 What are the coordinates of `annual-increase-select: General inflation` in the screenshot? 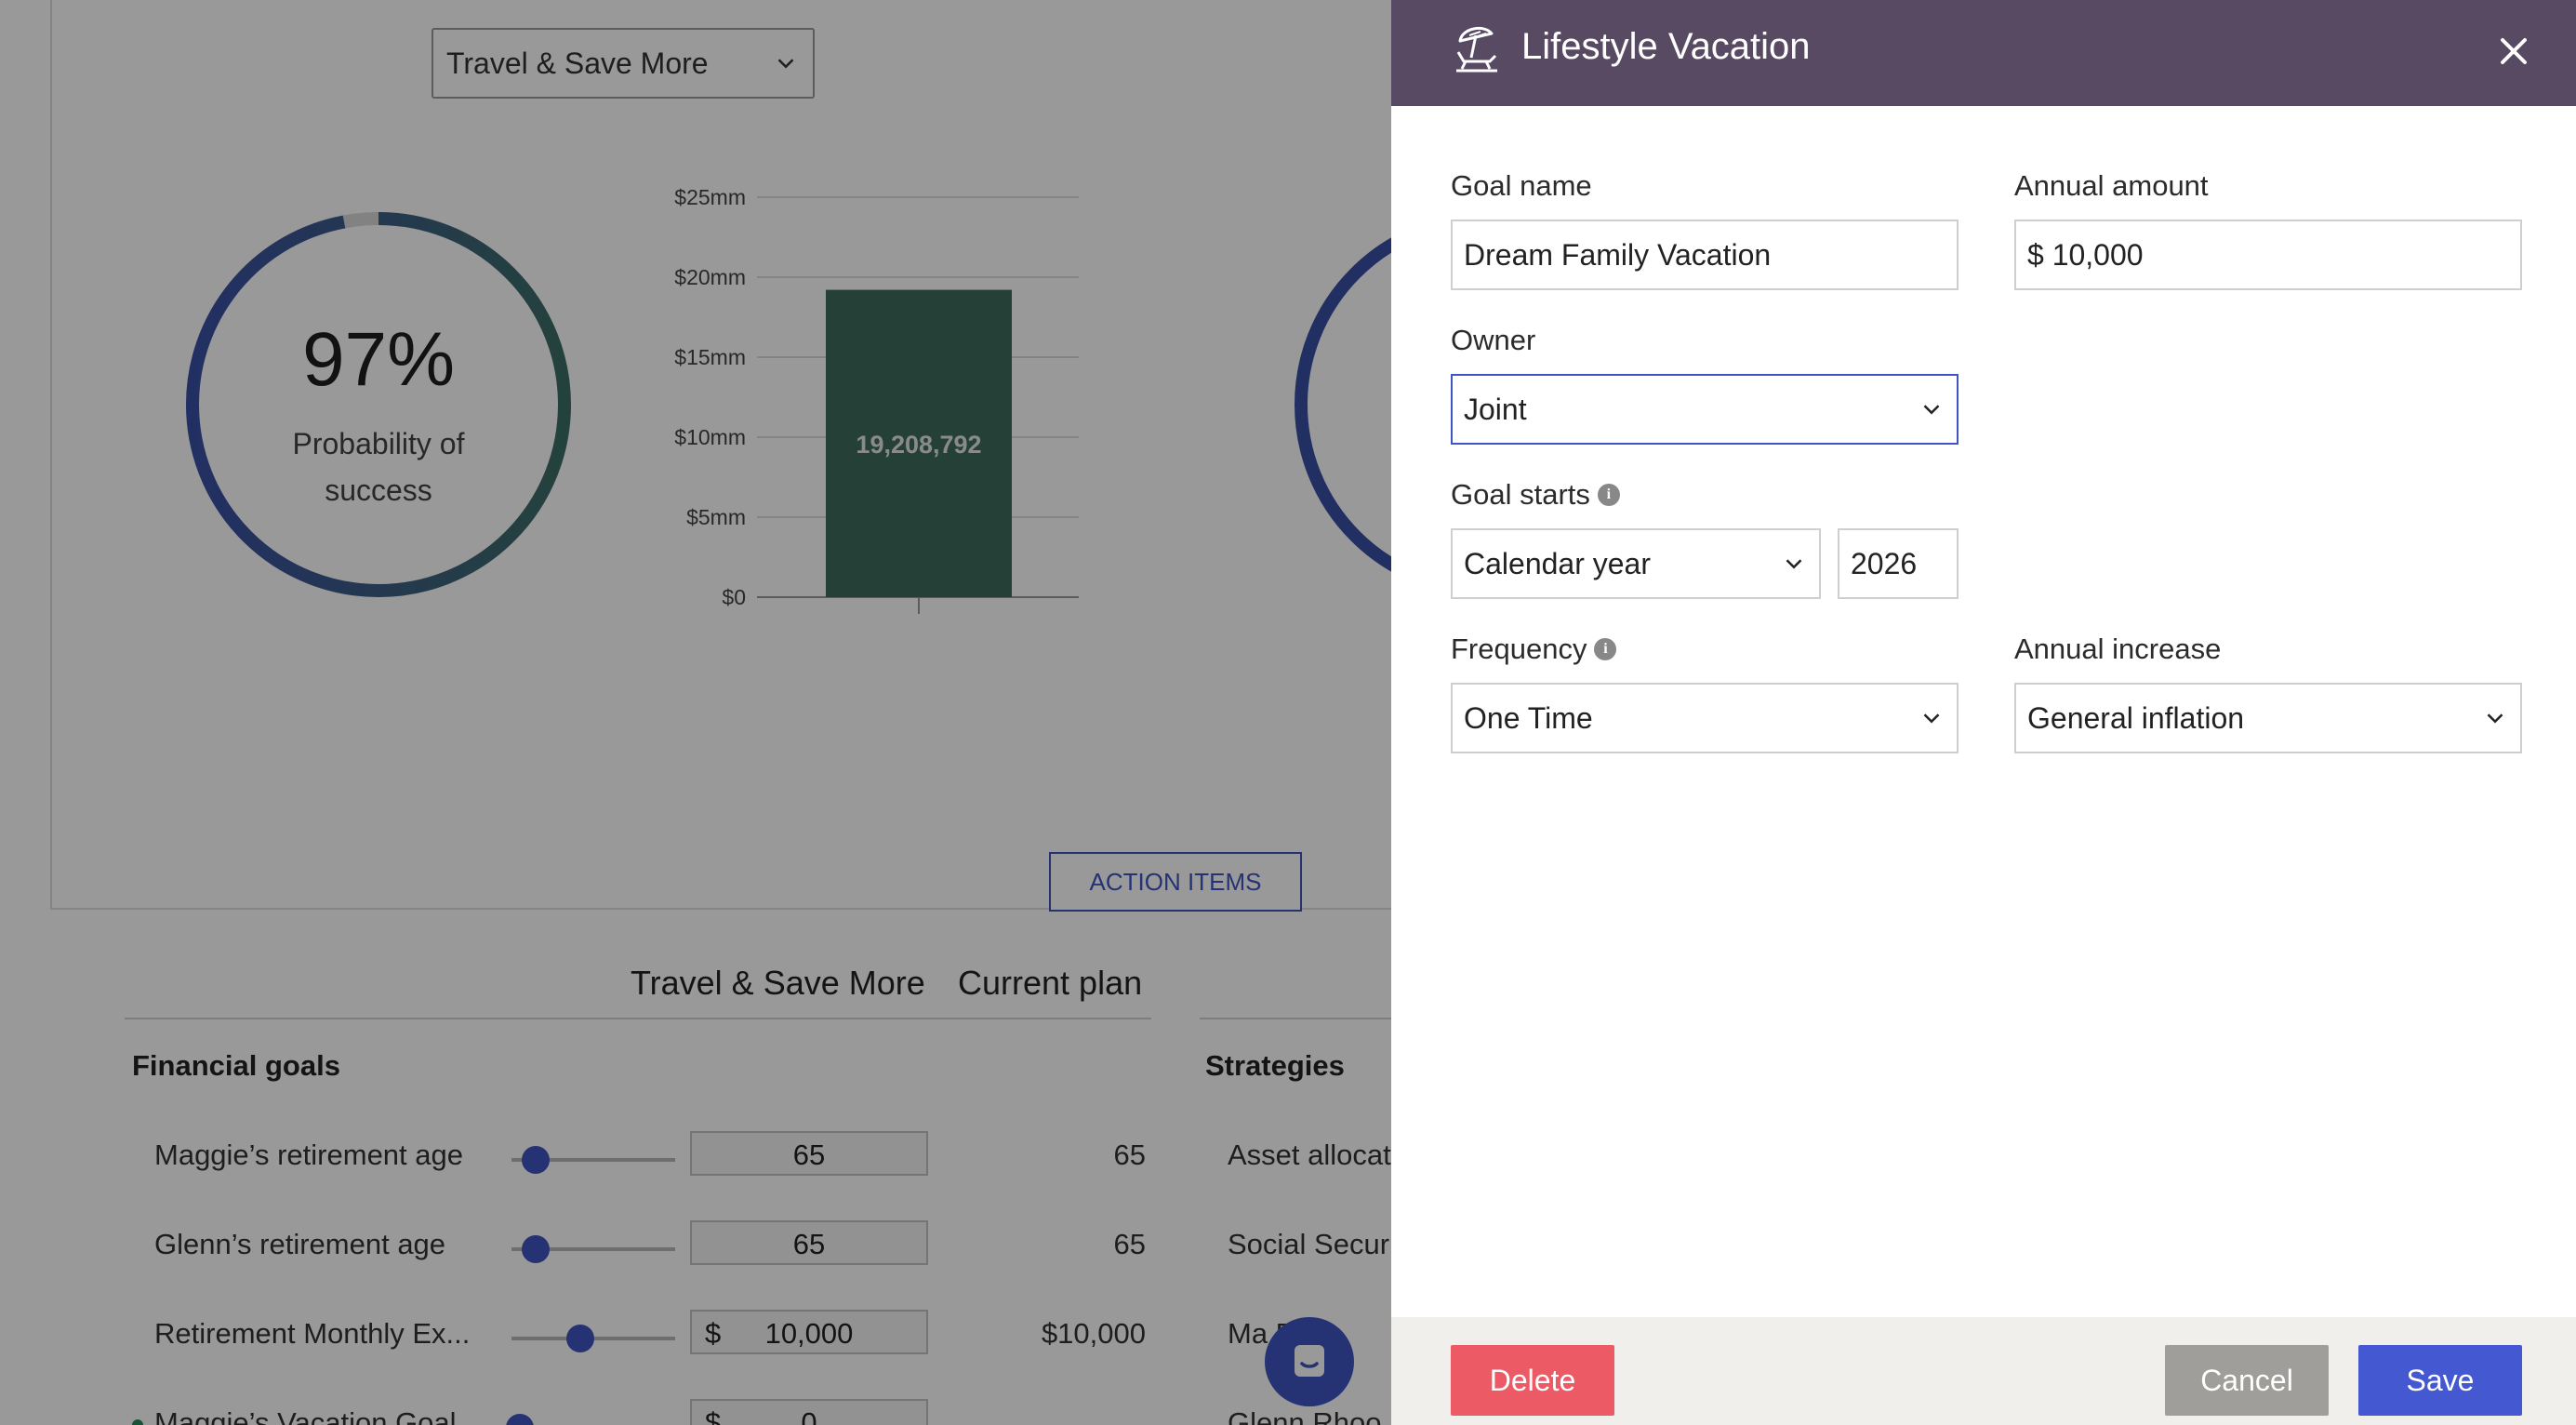 It's located at (2268, 718).